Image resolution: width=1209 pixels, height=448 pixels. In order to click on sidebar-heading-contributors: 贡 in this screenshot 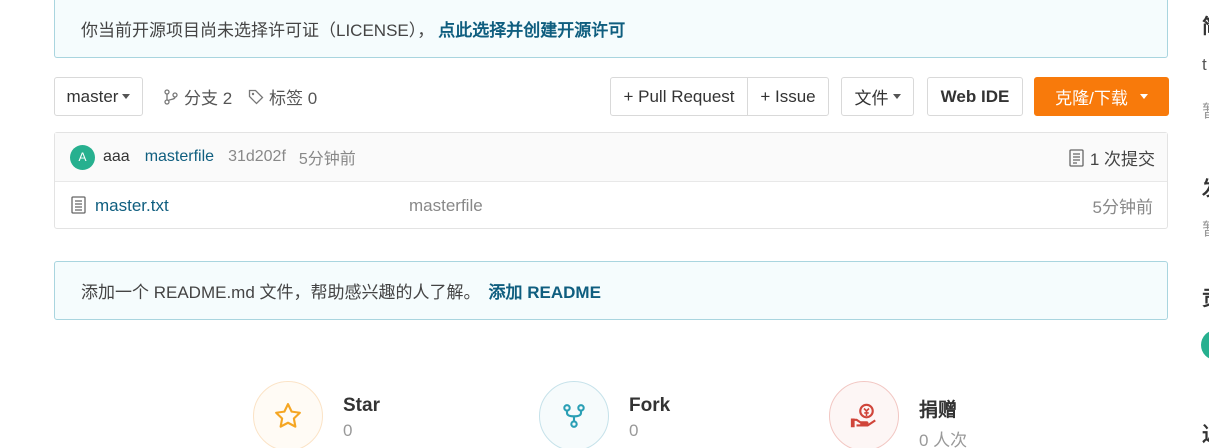, I will do `click(1205, 296)`.